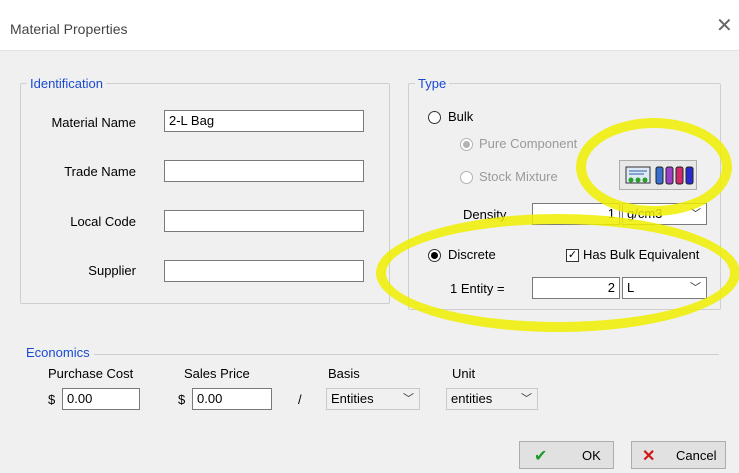 Image resolution: width=739 pixels, height=473 pixels. What do you see at coordinates (434, 117) in the screenshot?
I see `bulk-radio` at bounding box center [434, 117].